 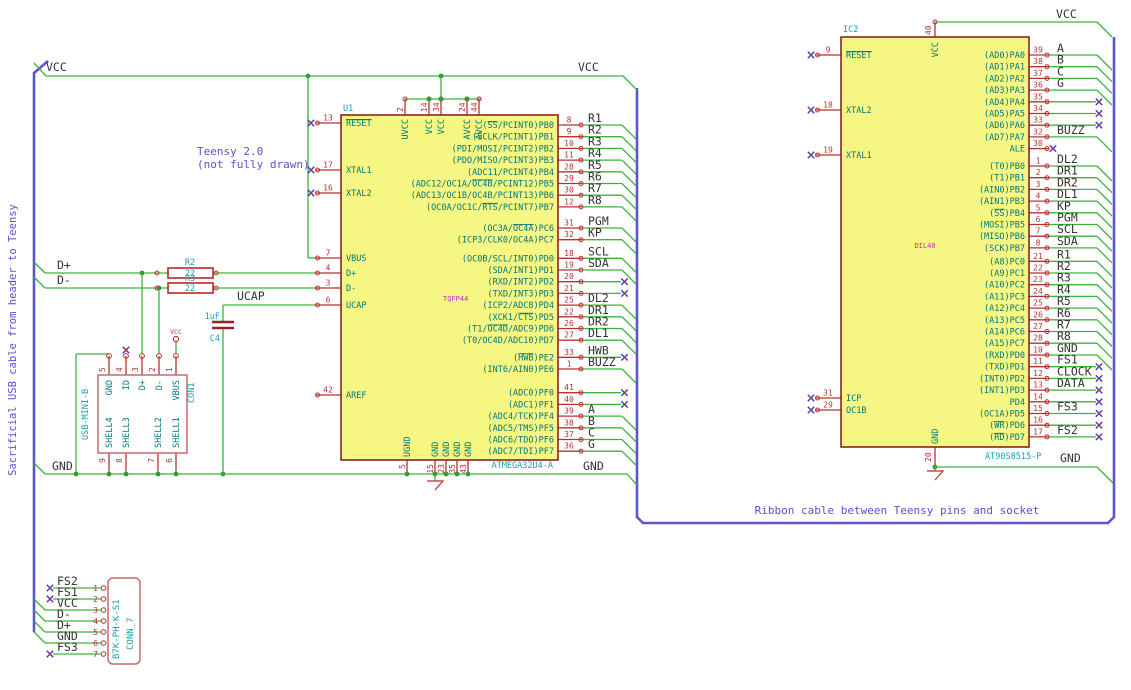 I want to click on pin-number: 1, so click(x=95, y=588).